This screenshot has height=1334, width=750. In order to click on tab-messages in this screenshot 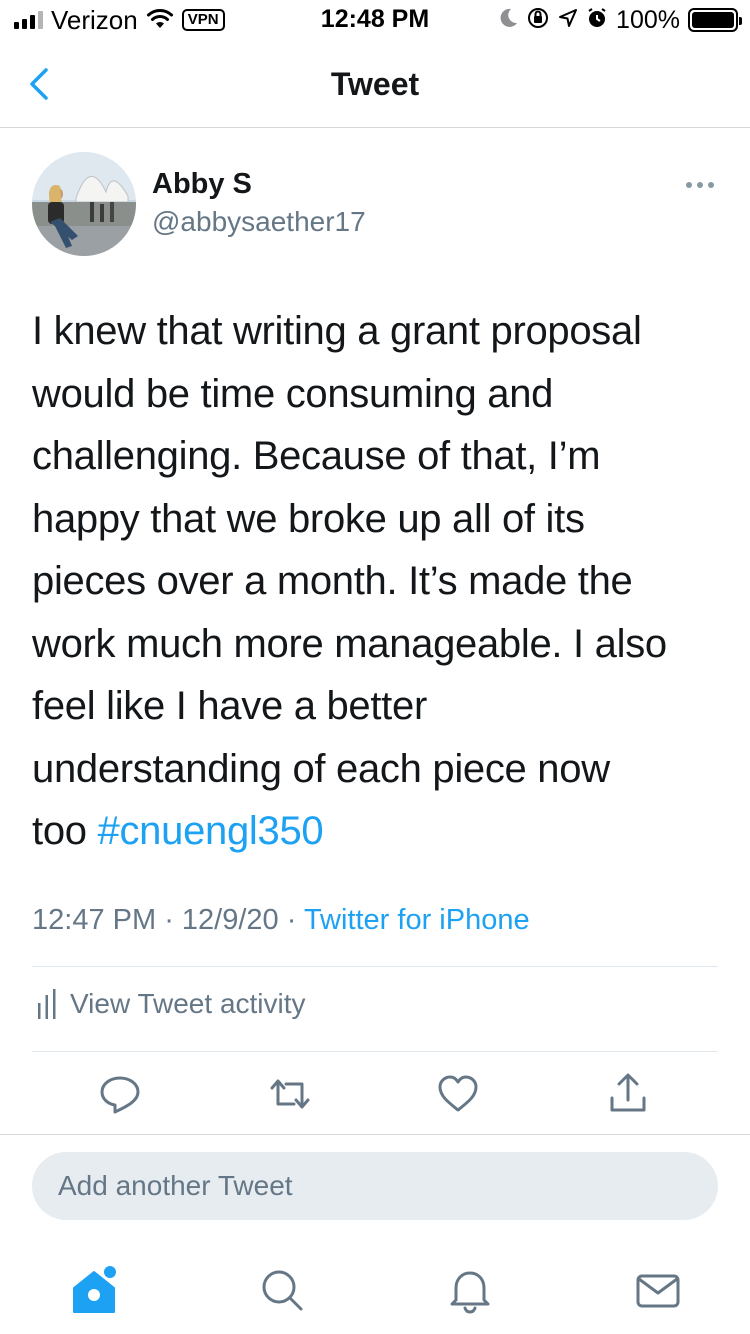, I will do `click(658, 1290)`.